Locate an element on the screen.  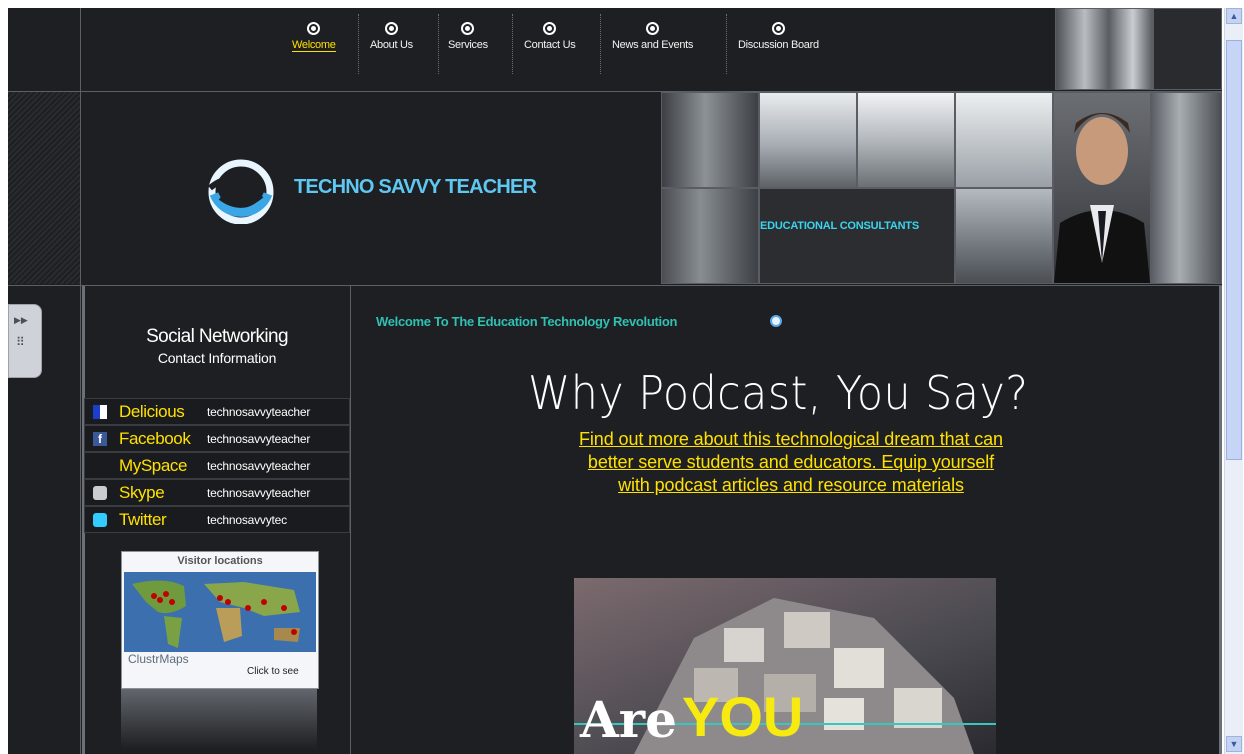
banner-divider is located at coordinates (615, 285).